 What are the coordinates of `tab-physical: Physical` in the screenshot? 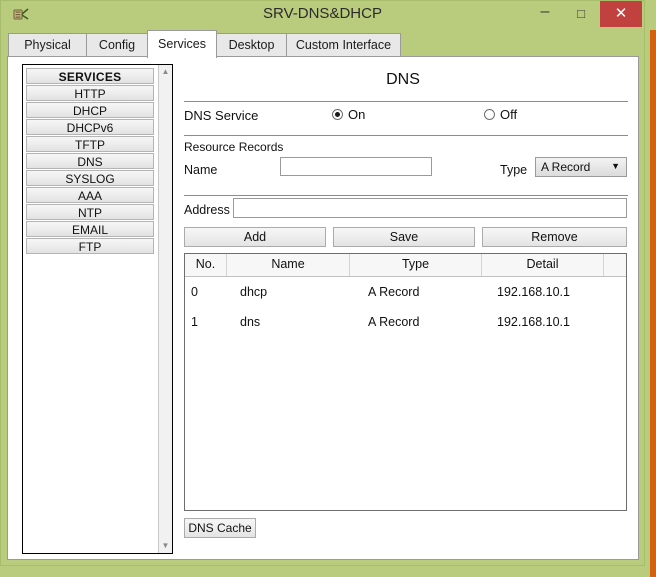 It's located at (47, 45).